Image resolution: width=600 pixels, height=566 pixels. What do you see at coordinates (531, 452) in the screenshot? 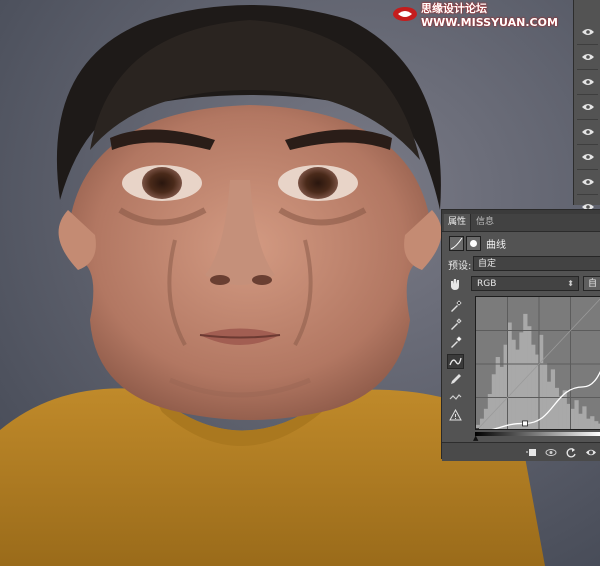
I see `clip-to-layer-icon` at bounding box center [531, 452].